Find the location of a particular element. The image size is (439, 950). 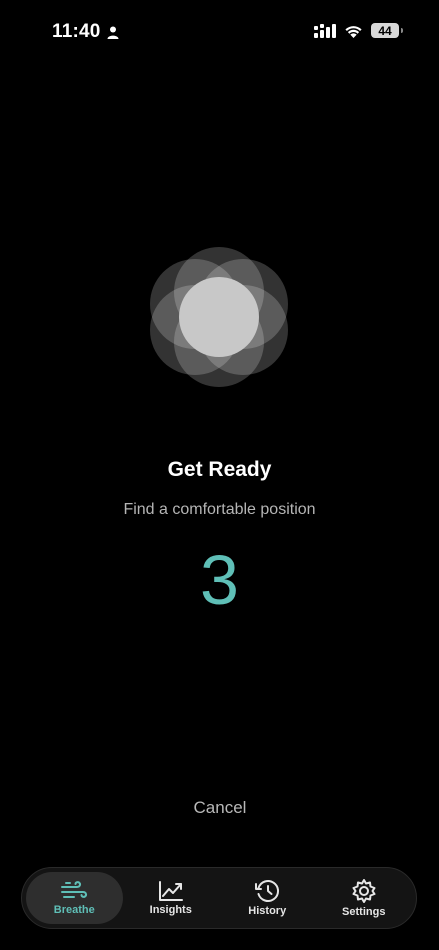

gear-icon is located at coordinates (364, 891).